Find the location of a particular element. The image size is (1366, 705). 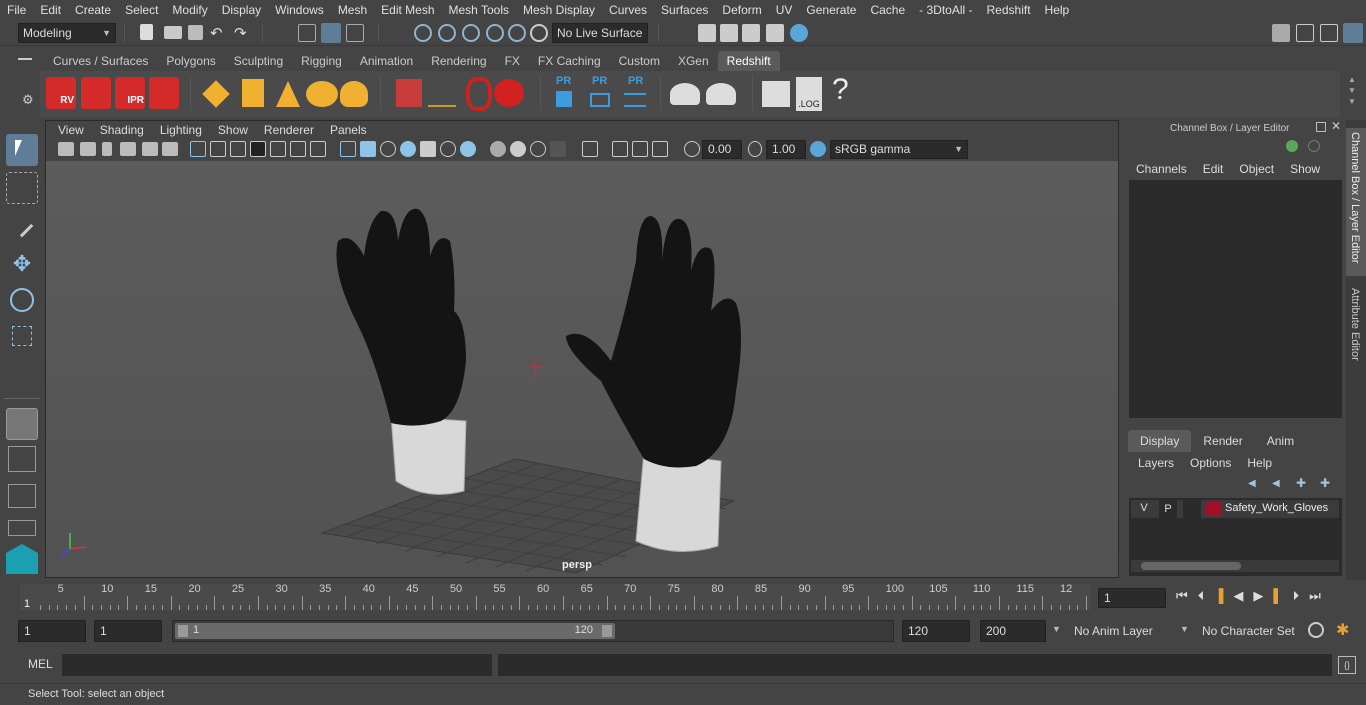

tab-channel-box: Channel Box / Layer Editor is located at coordinates (1356, 202).